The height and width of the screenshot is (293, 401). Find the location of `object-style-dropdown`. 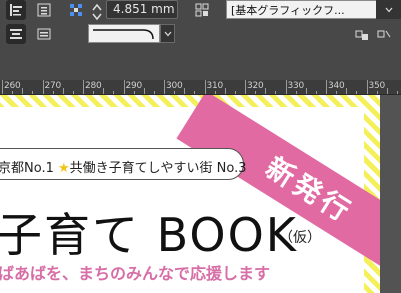

object-style-dropdown is located at coordinates (388, 9).